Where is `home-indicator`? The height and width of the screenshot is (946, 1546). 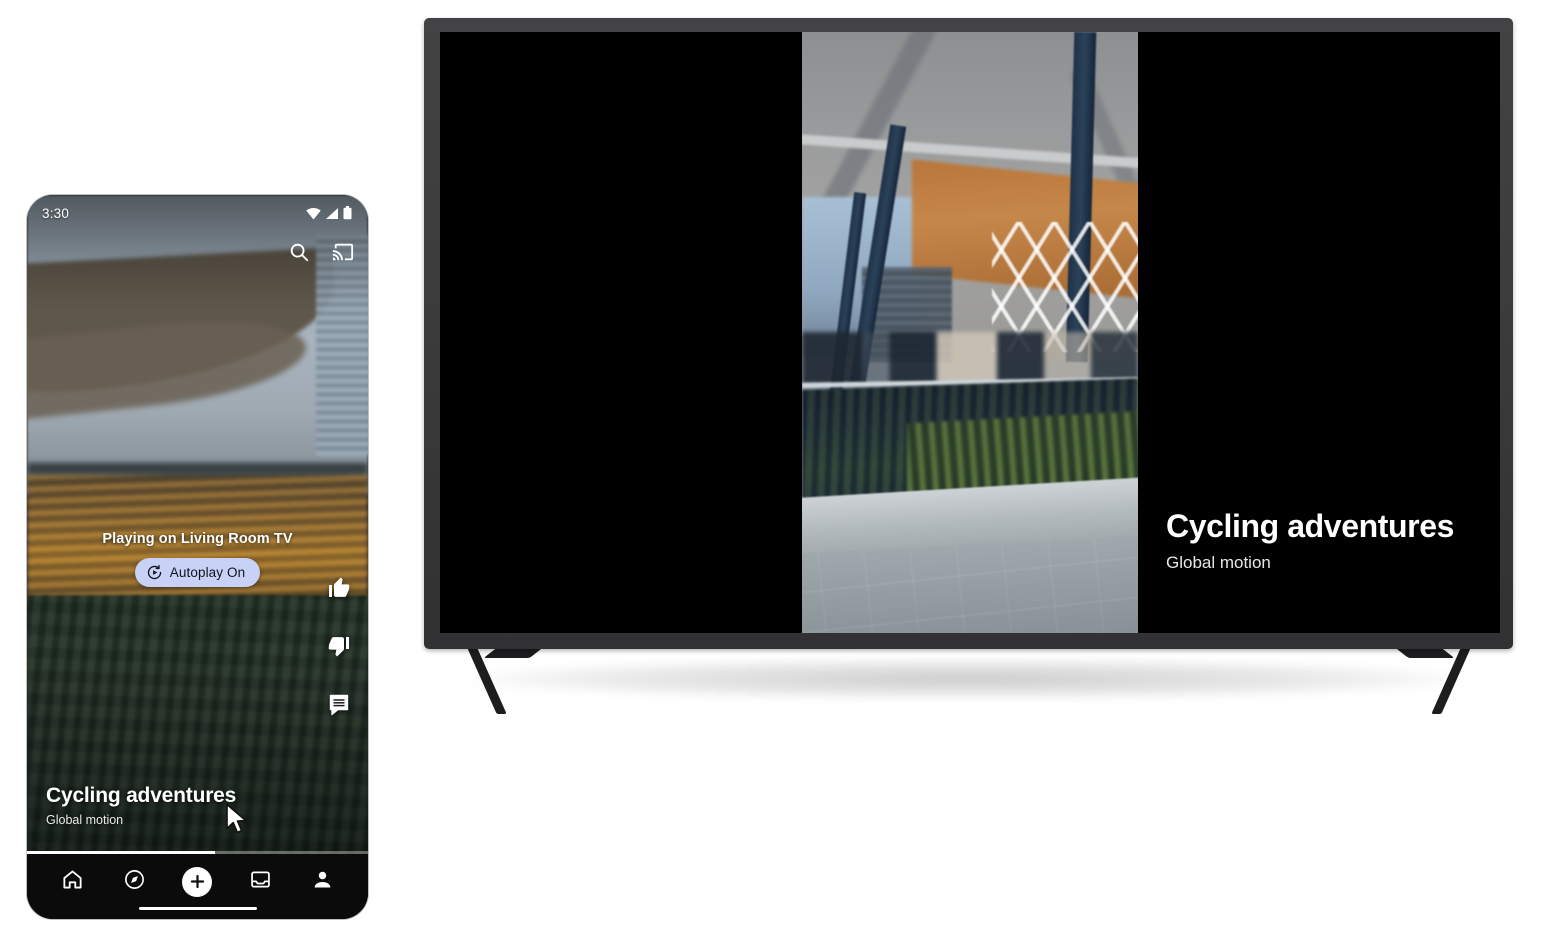
home-indicator is located at coordinates (197, 908).